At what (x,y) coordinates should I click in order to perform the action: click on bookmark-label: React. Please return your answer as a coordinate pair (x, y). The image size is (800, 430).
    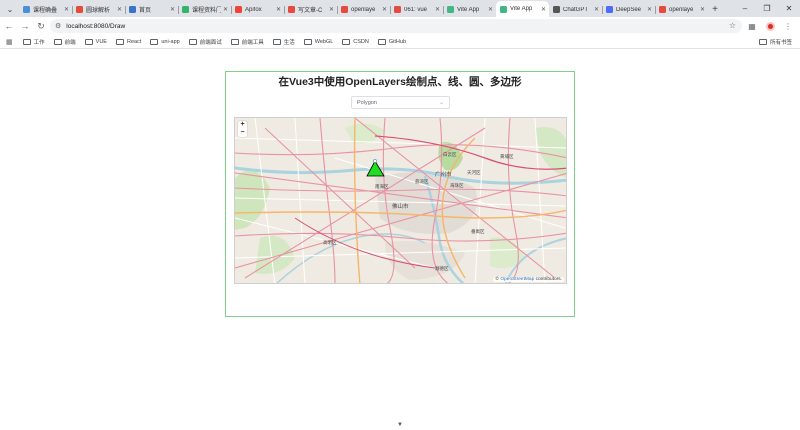
    Looking at the image, I should click on (134, 41).